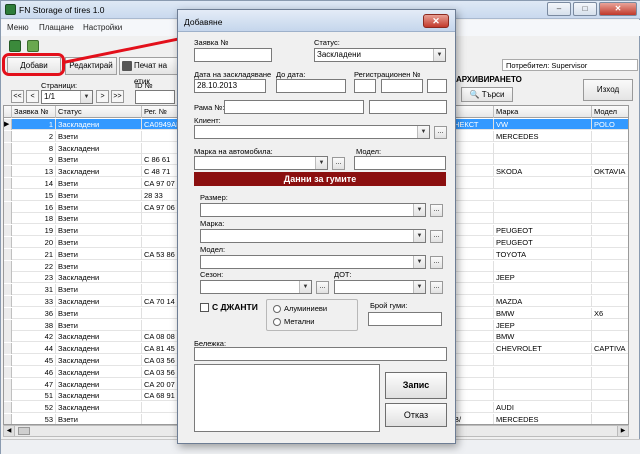 The width and height of the screenshot is (640, 454). Describe the element at coordinates (34, 242) in the screenshot. I see `cell-order-no: 20` at that location.